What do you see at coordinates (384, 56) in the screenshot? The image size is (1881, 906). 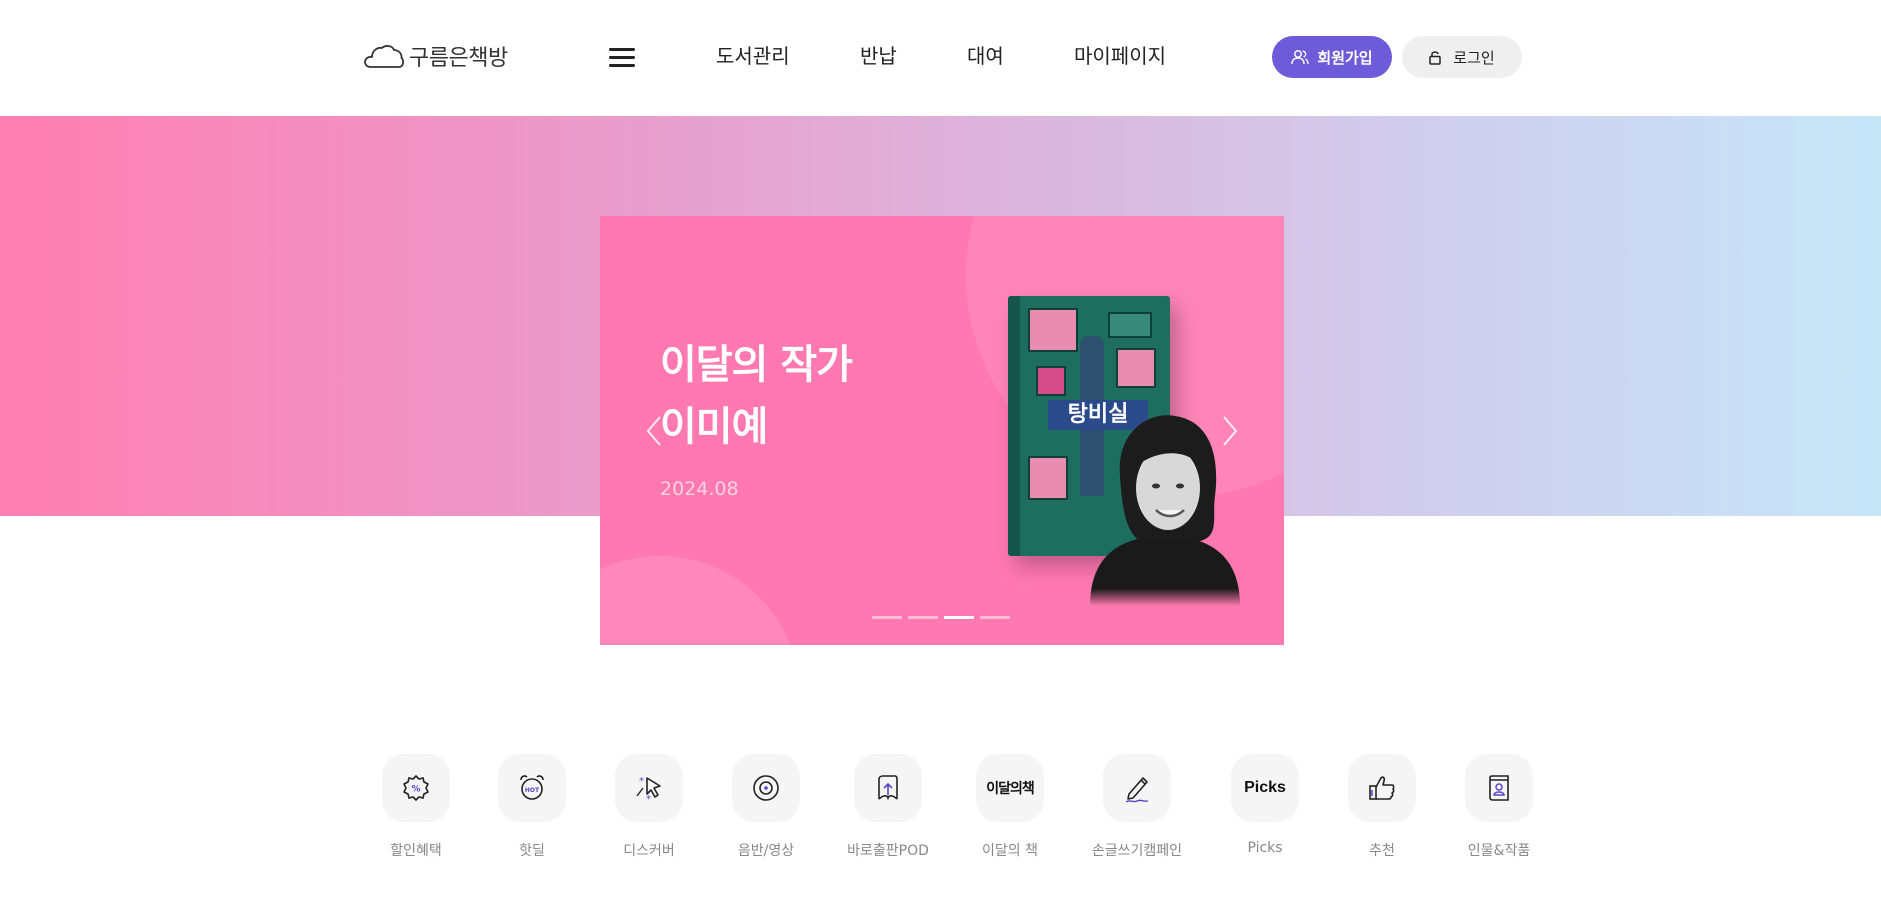 I see `cloud-icon` at bounding box center [384, 56].